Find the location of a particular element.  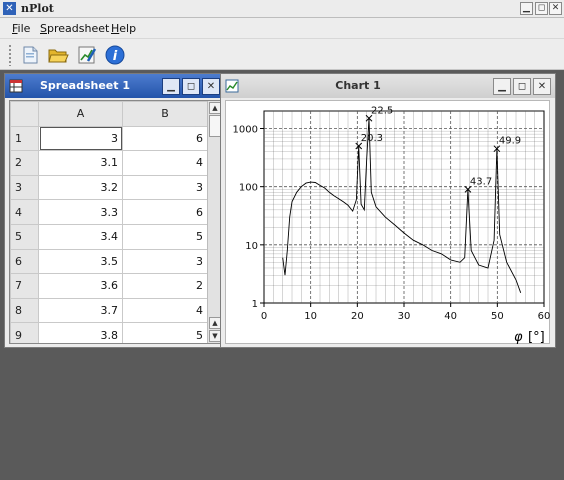

chart-edit-icon is located at coordinates (87, 55).